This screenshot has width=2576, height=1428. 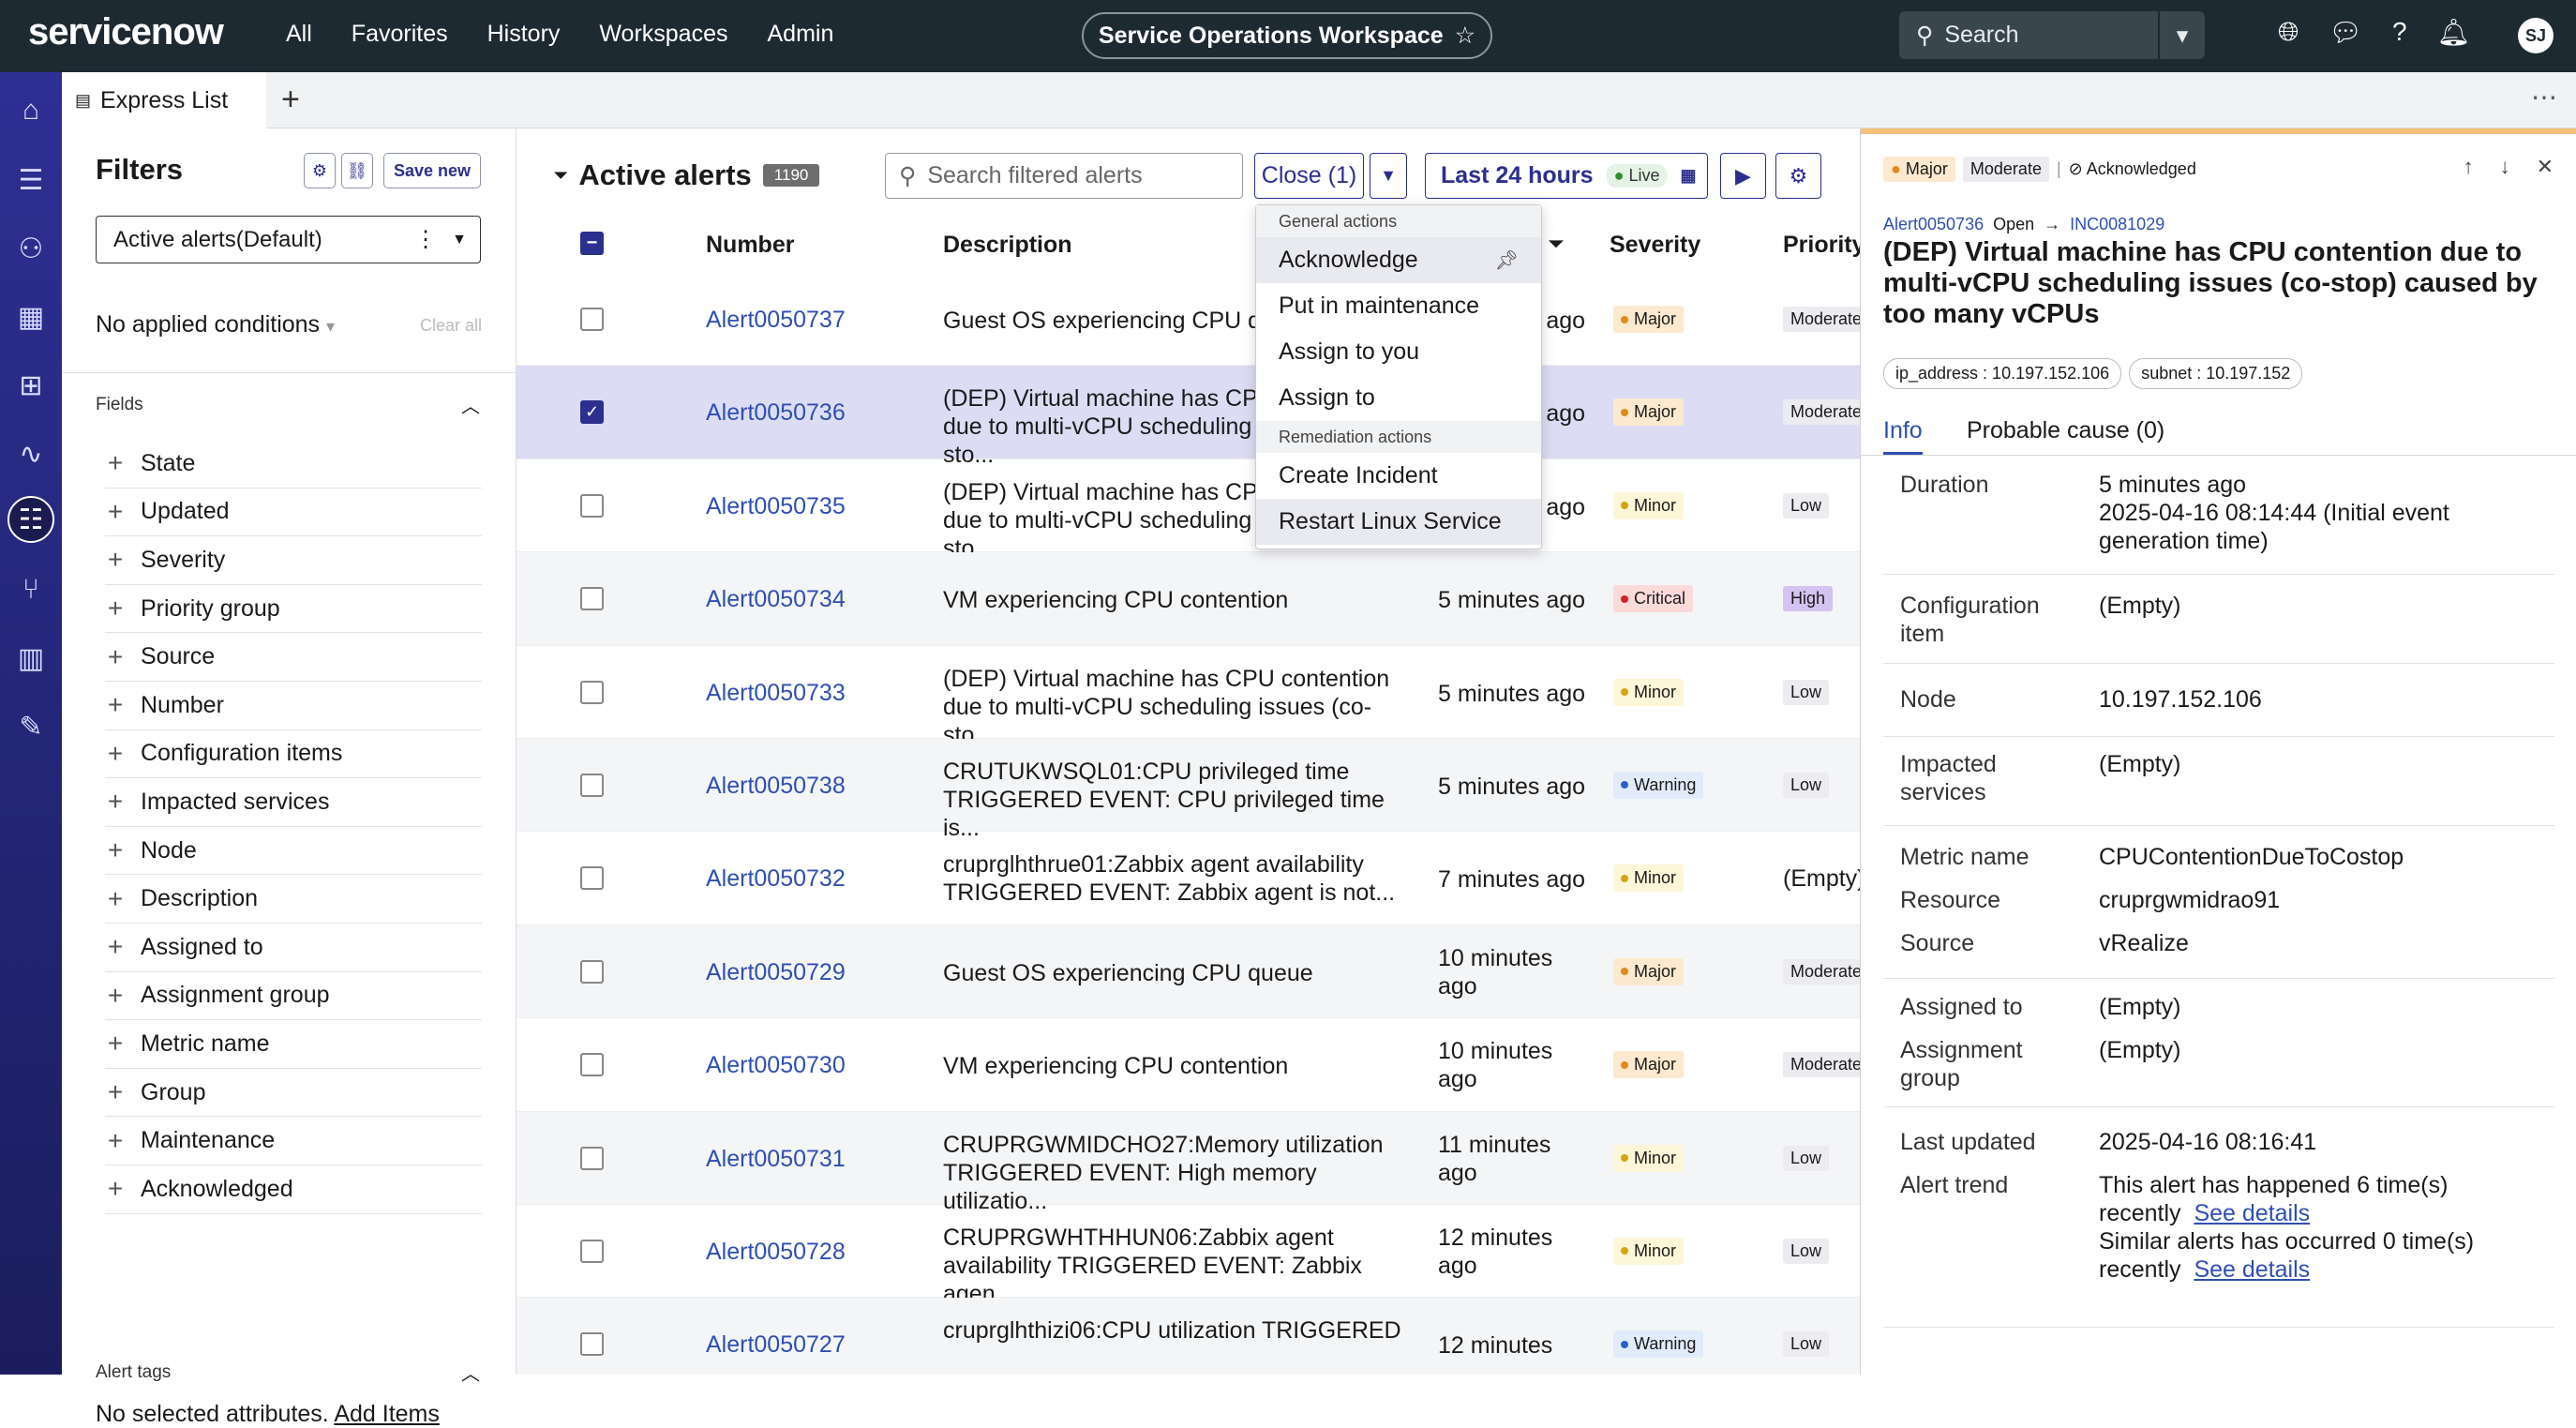 What do you see at coordinates (164, 100) in the screenshot?
I see `tab-express-list: ▤ Express List` at bounding box center [164, 100].